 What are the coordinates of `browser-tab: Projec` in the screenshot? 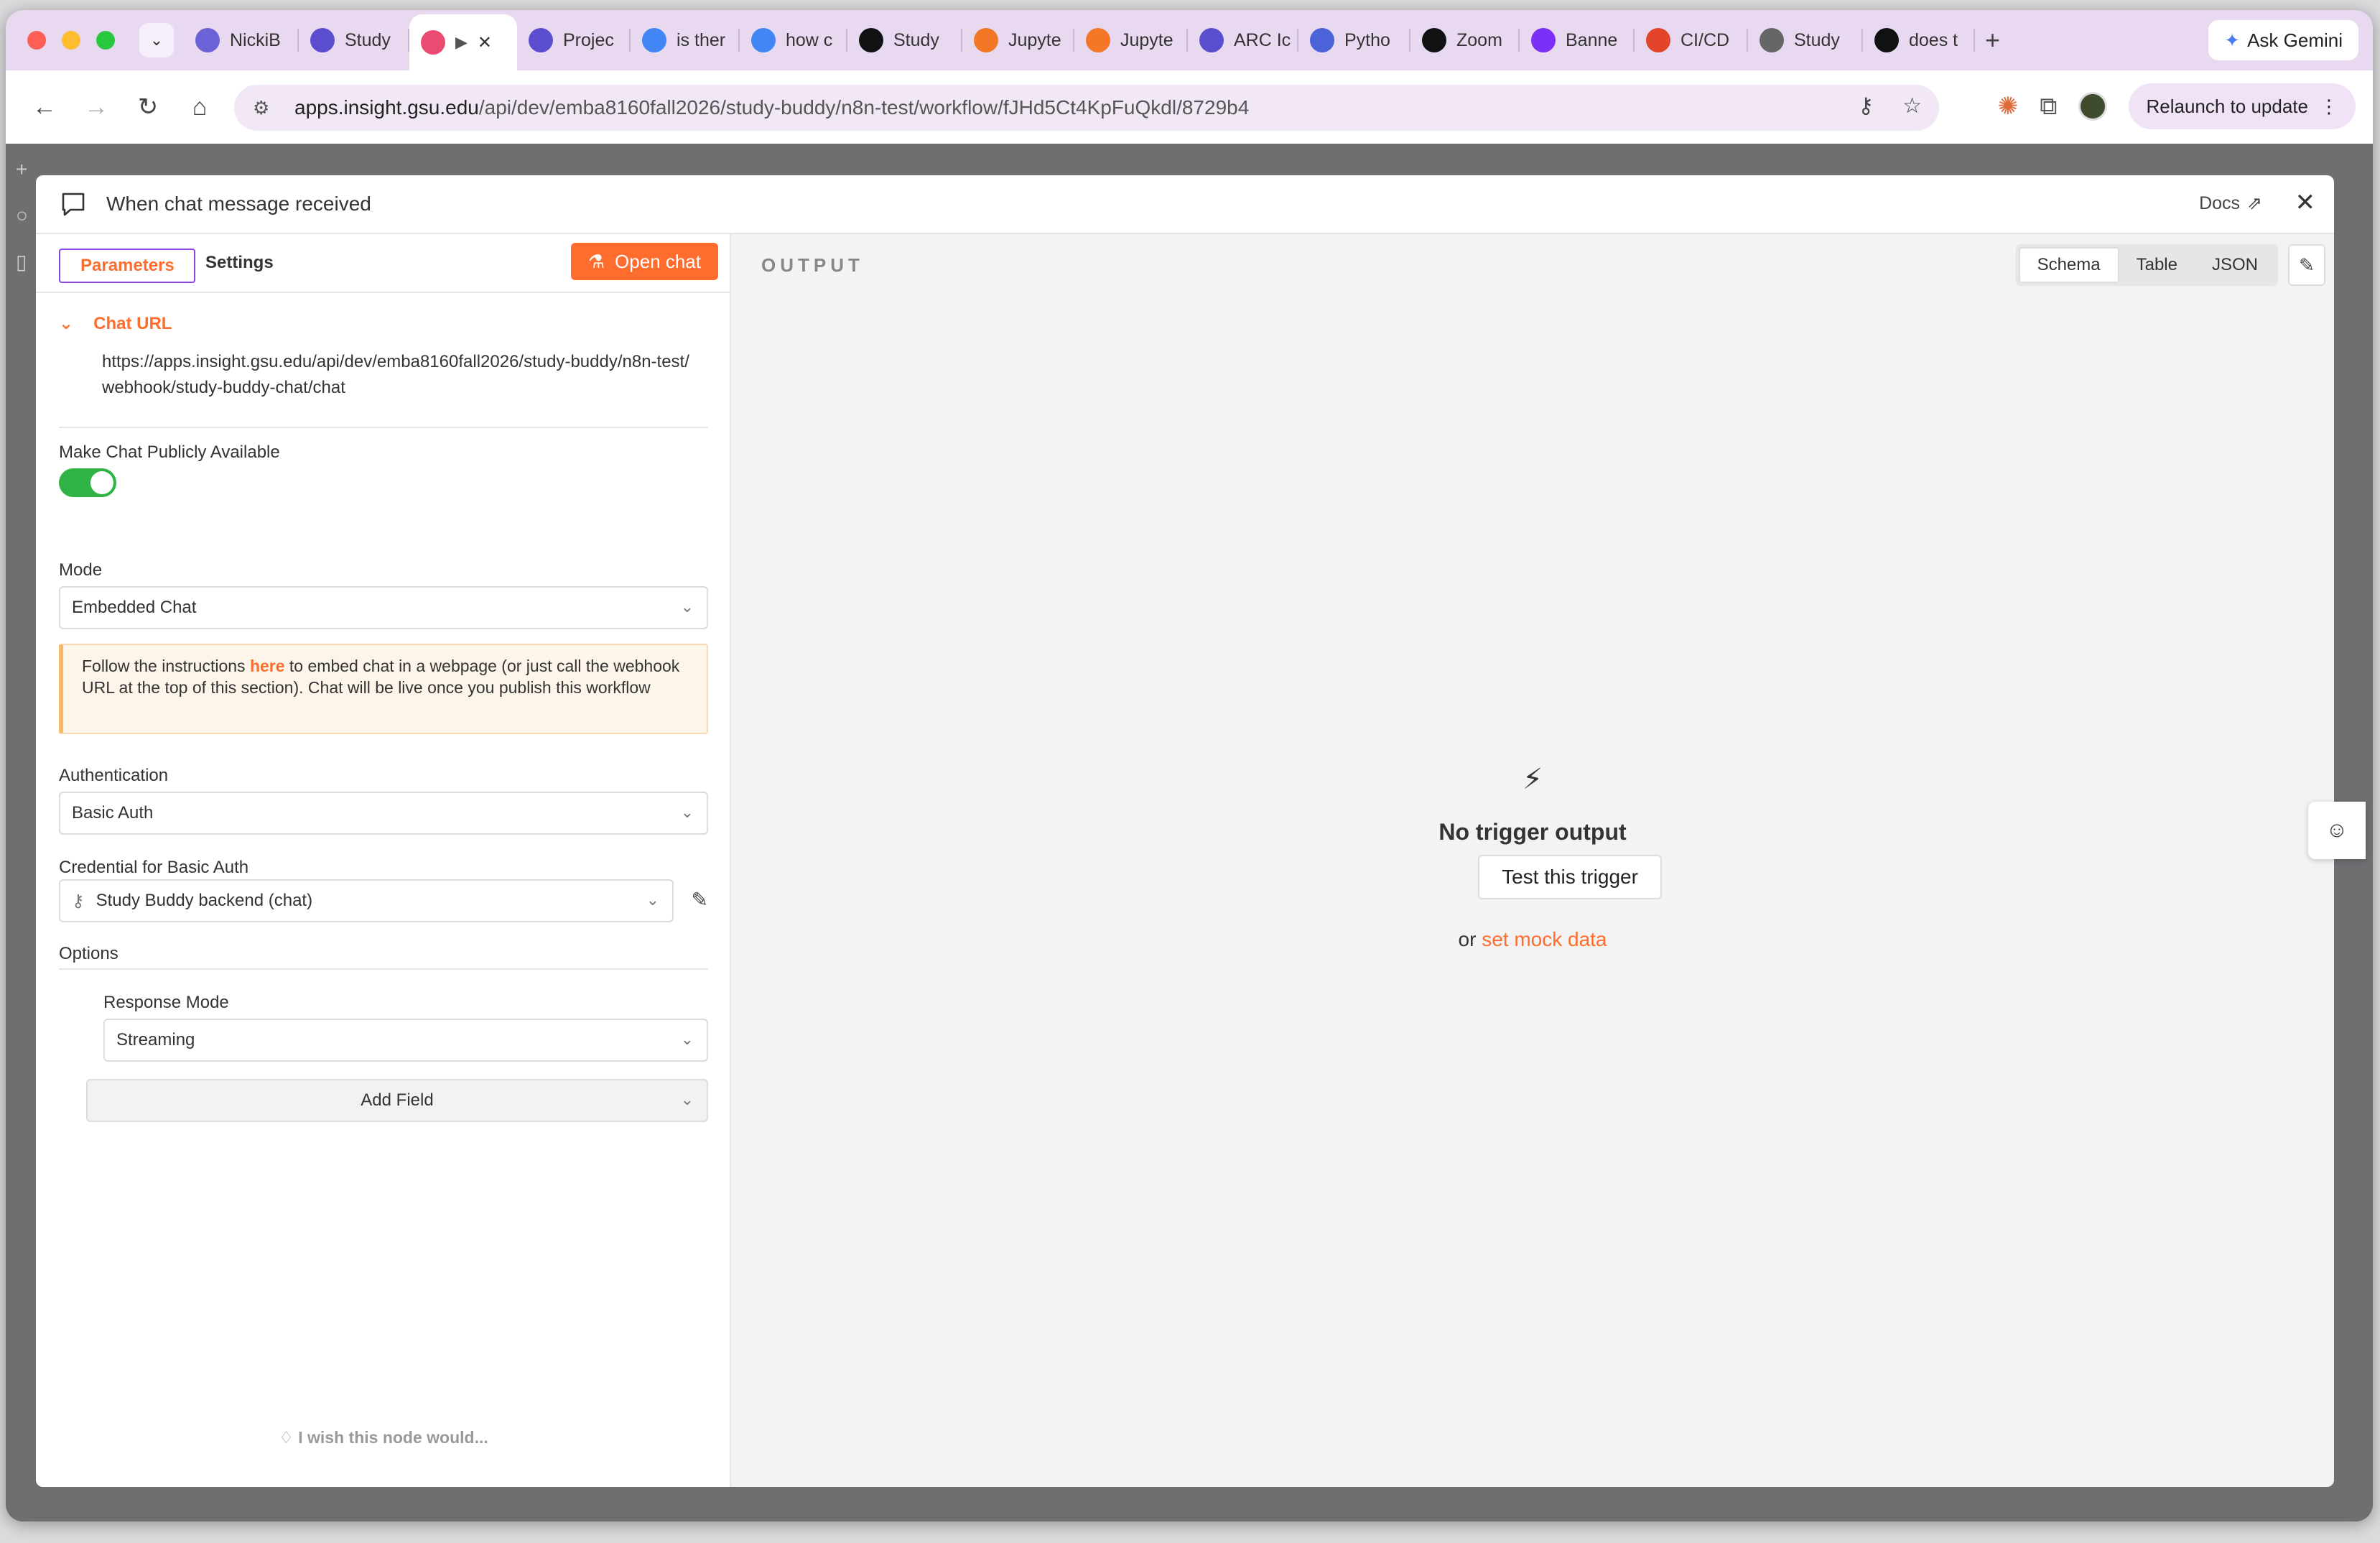 It's located at (574, 40).